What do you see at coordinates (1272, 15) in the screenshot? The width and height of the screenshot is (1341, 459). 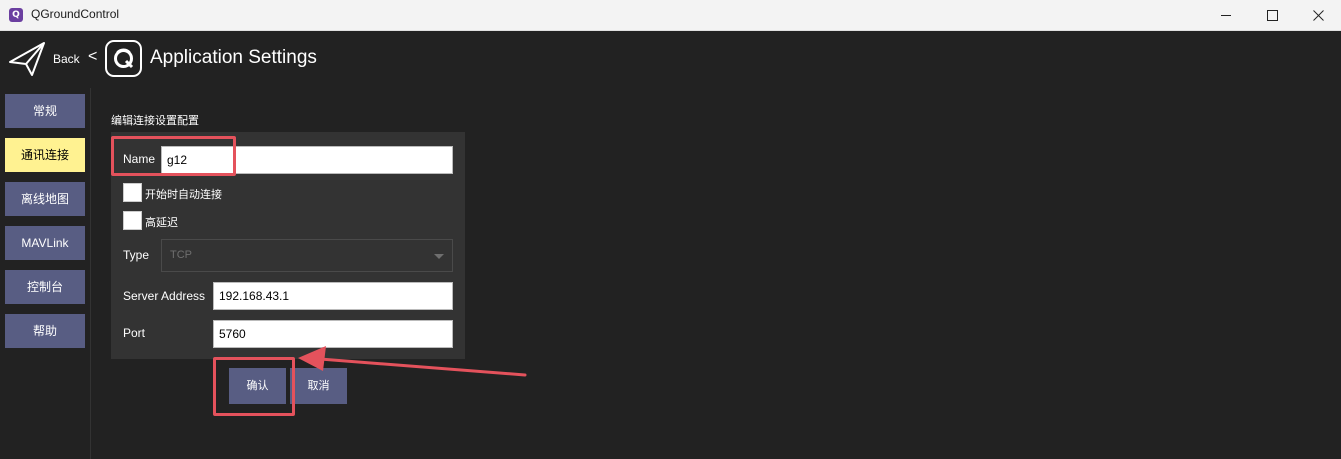 I see `maximize-button` at bounding box center [1272, 15].